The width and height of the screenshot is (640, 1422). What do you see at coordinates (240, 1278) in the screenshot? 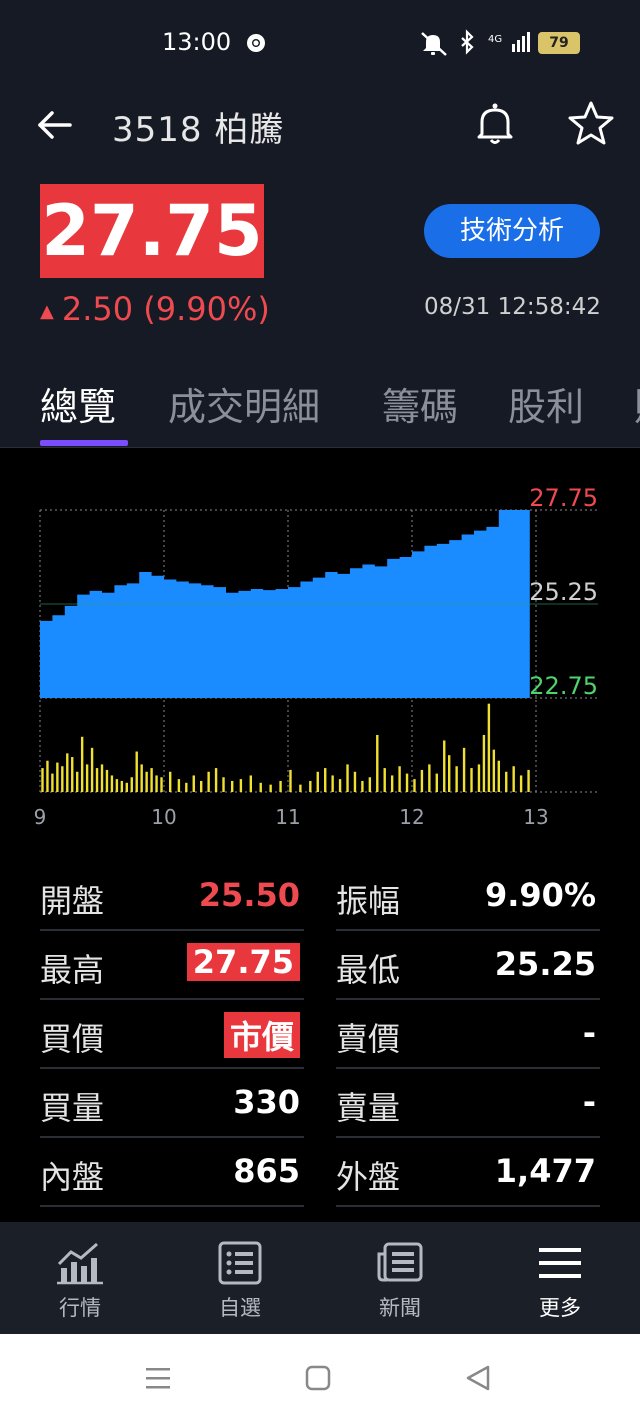
I see `nav-watchlist: 自選` at bounding box center [240, 1278].